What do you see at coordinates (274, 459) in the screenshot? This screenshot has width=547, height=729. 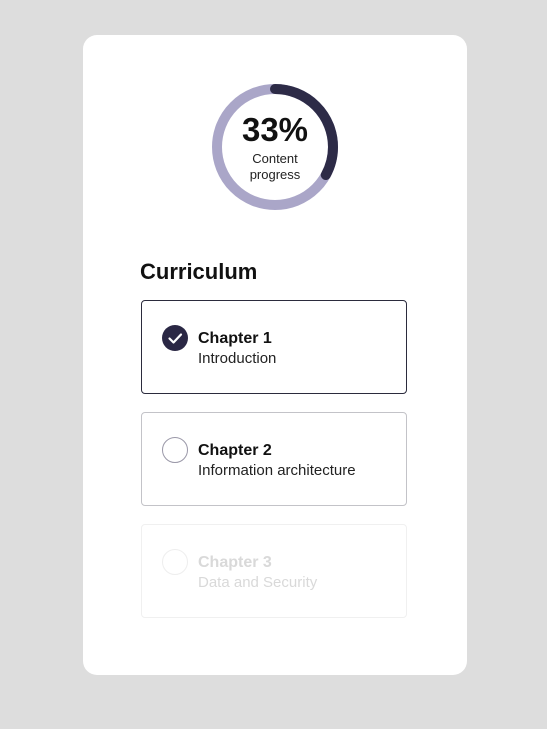 I see `chapter-2-item: Chapter 2 Information architecture` at bounding box center [274, 459].